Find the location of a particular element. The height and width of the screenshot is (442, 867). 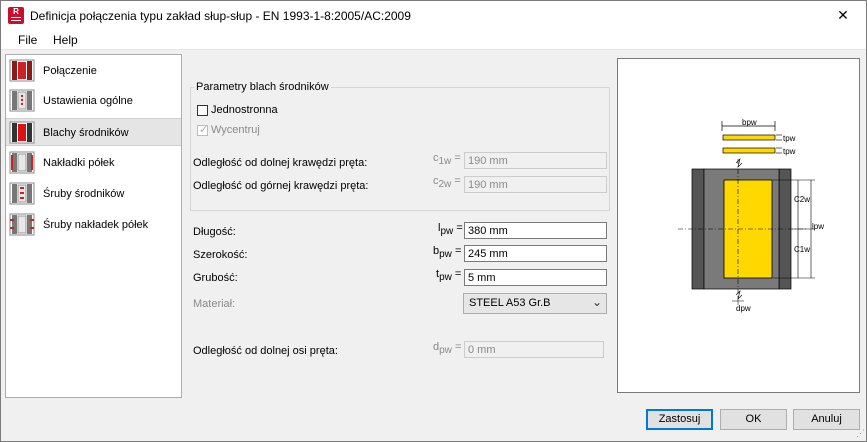

dpw-input: 0 mm is located at coordinates (534, 349).